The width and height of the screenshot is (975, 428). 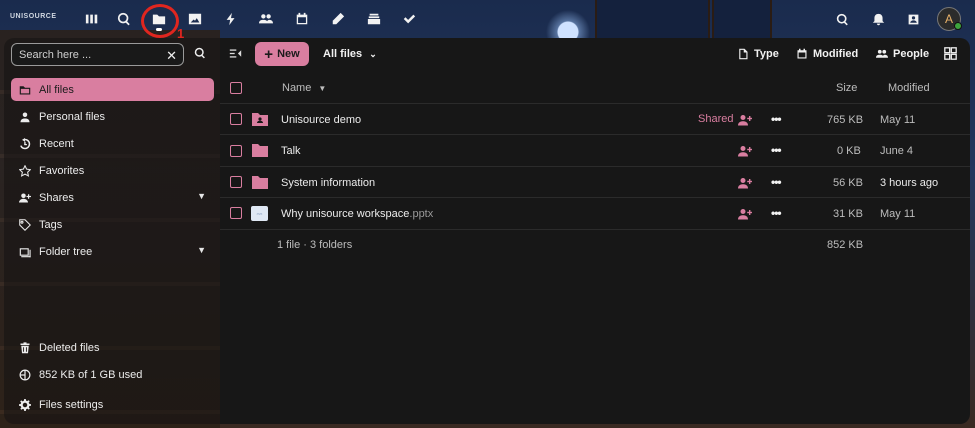 I want to click on column-header-modified: Modified, so click(x=909, y=88).